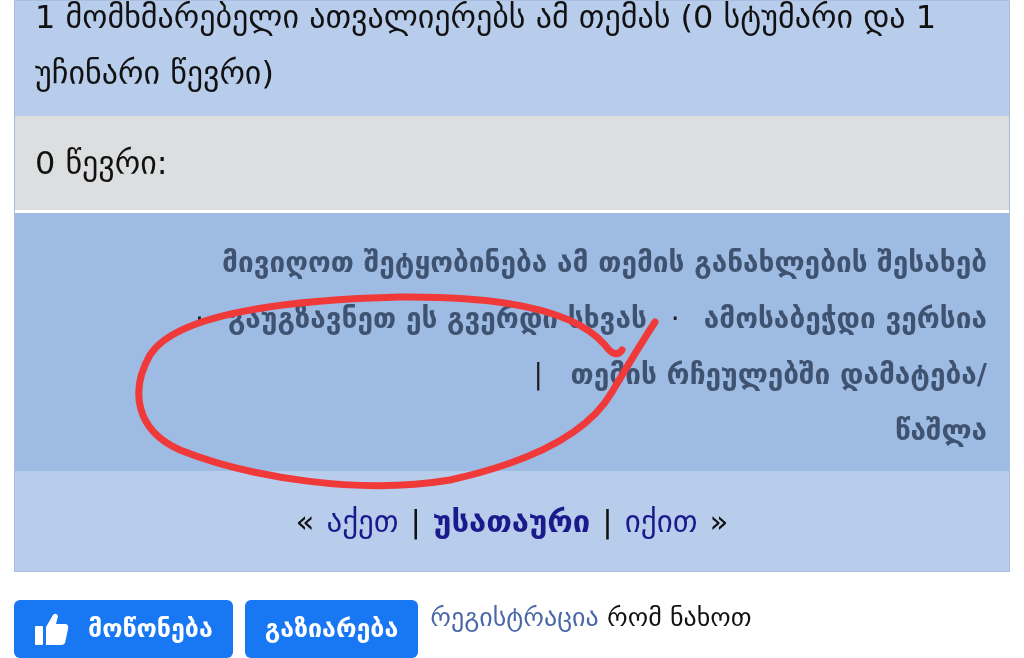 The image size is (1024, 658). Describe the element at coordinates (845, 319) in the screenshot. I see `action-link: ამოსაბეჭდი ვერსია` at that location.